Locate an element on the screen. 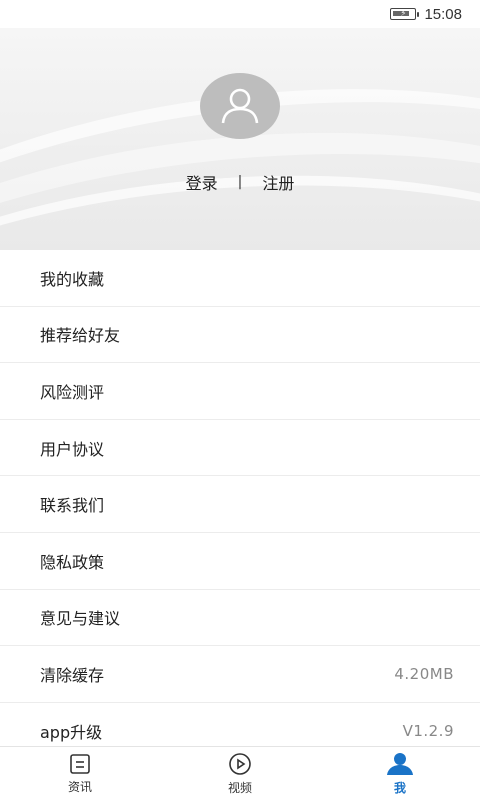  menu-item-label: 推荐给好友 is located at coordinates (80, 336).